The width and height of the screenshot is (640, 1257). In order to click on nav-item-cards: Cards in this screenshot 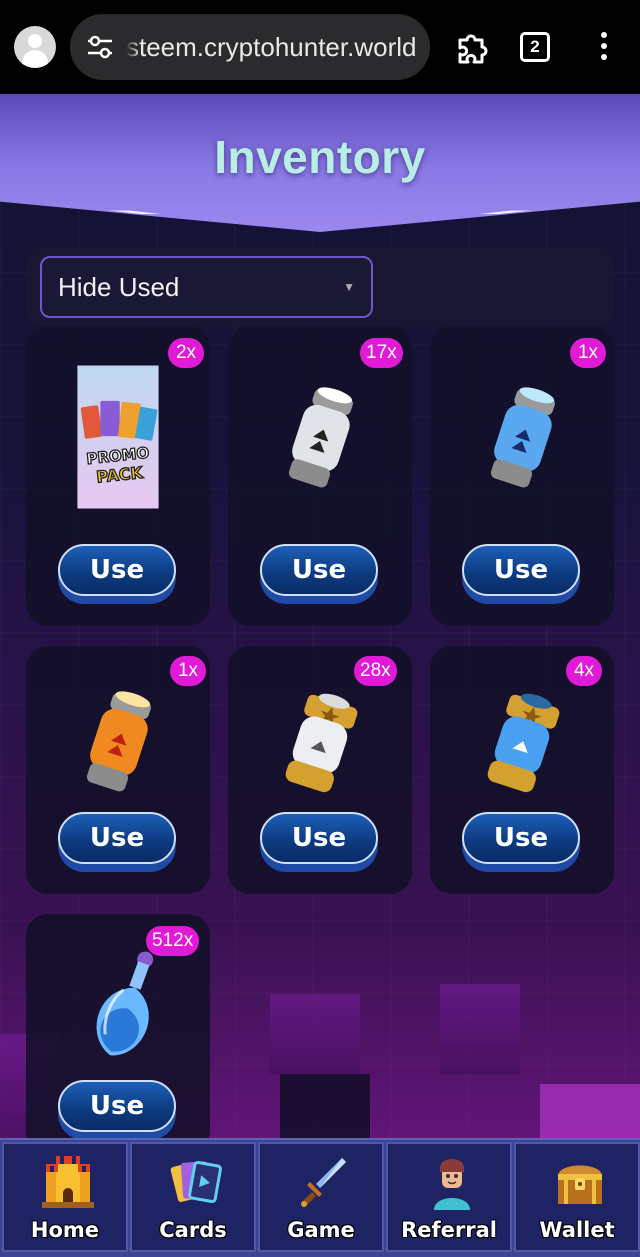, I will do `click(193, 1197)`.